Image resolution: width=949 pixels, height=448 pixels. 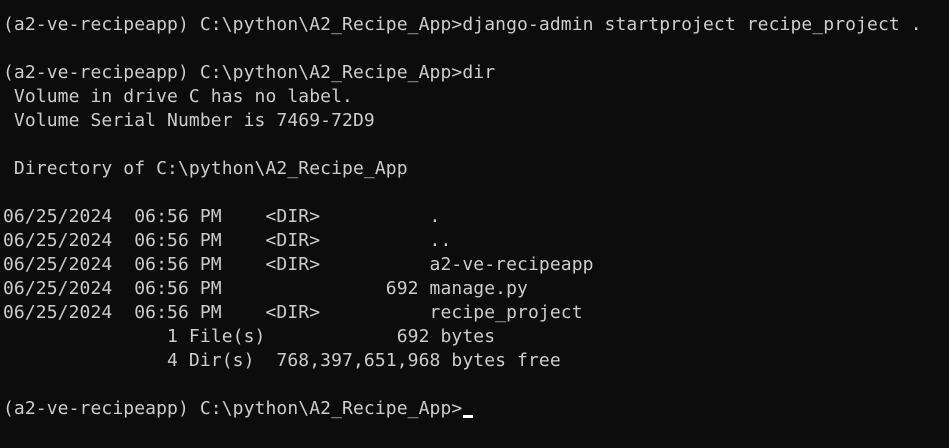 I want to click on dir-listing-row: 06/25/2024 06:56 PM <DIR> ., so click(x=222, y=216).